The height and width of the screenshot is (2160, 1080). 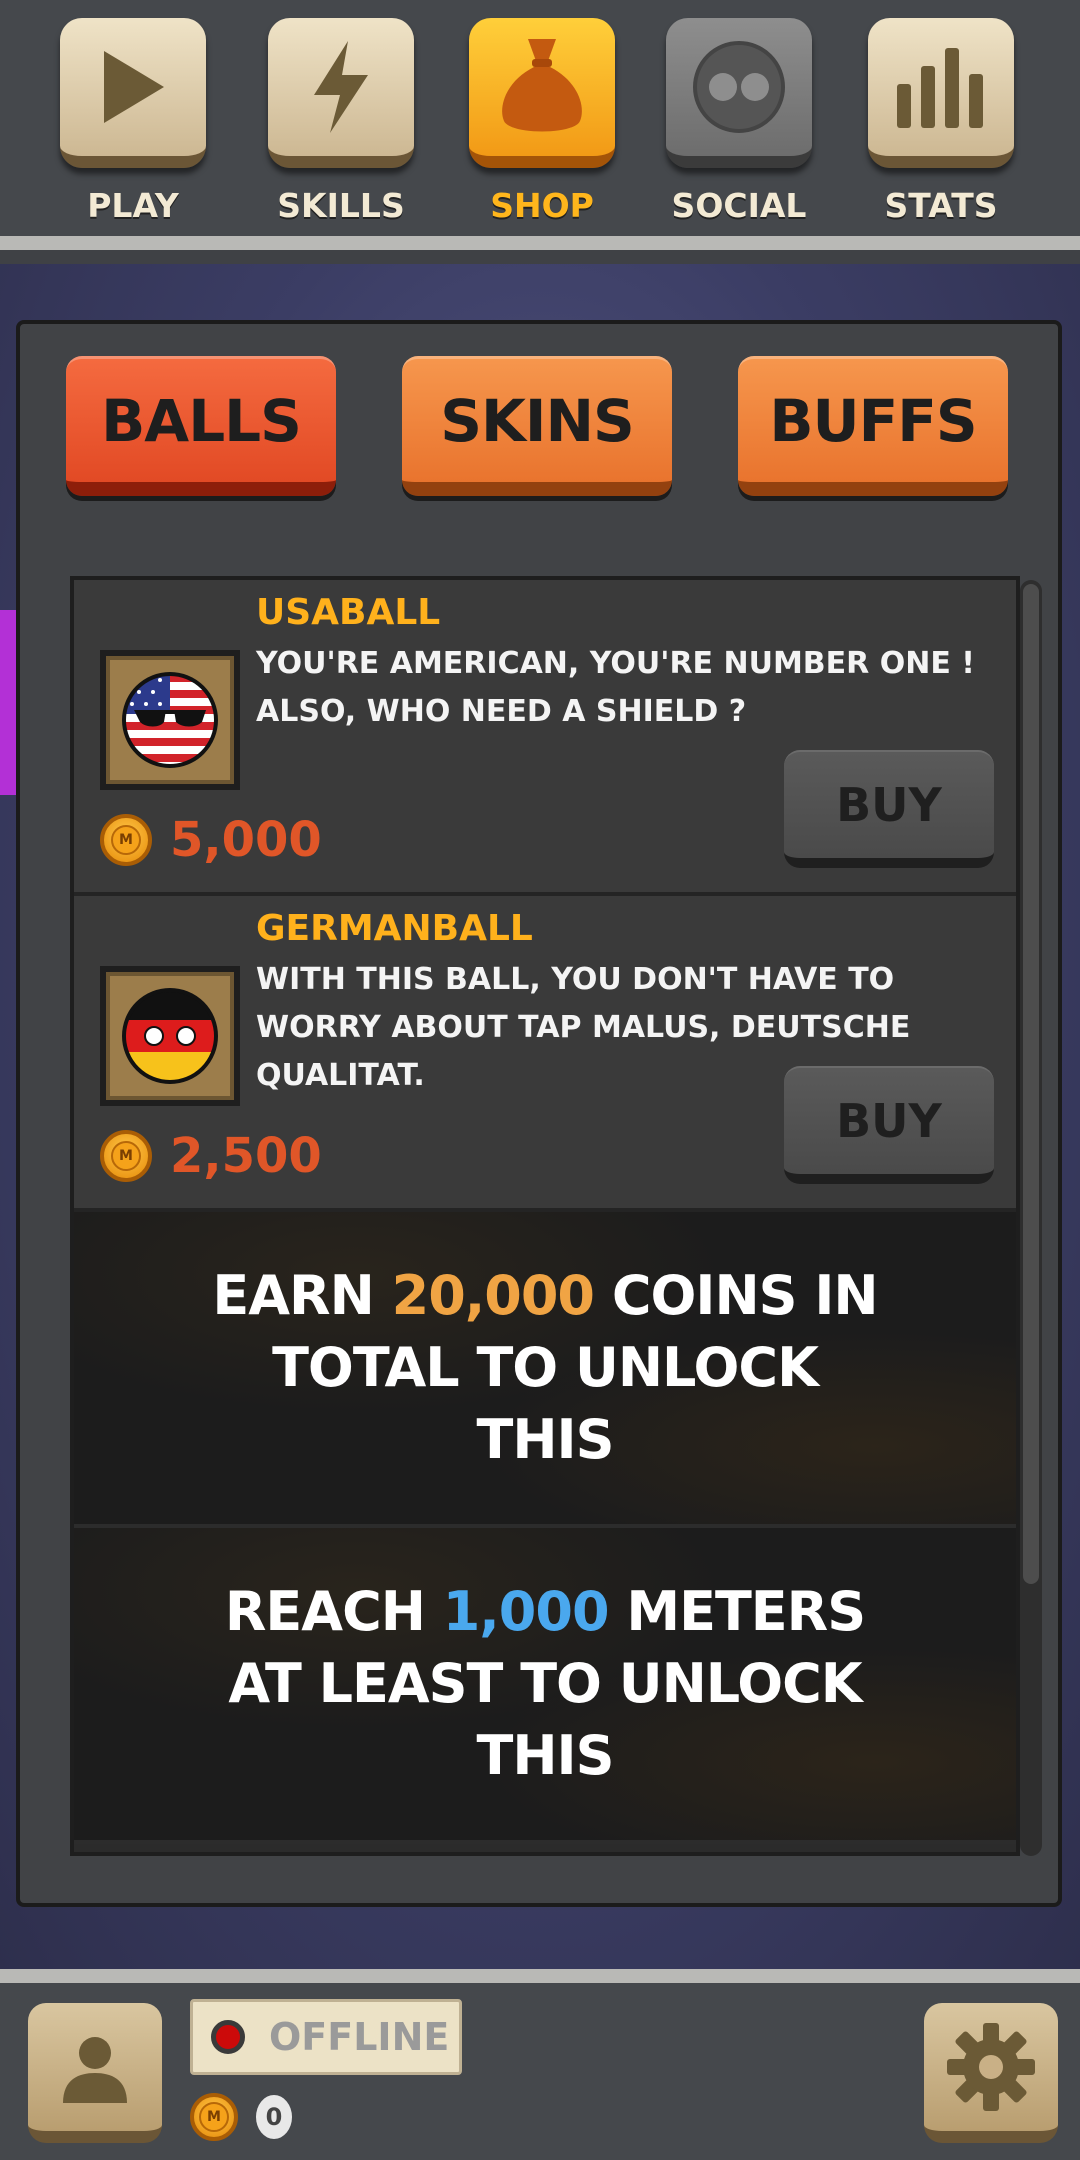 I want to click on settings-button, so click(x=991, y=2073).